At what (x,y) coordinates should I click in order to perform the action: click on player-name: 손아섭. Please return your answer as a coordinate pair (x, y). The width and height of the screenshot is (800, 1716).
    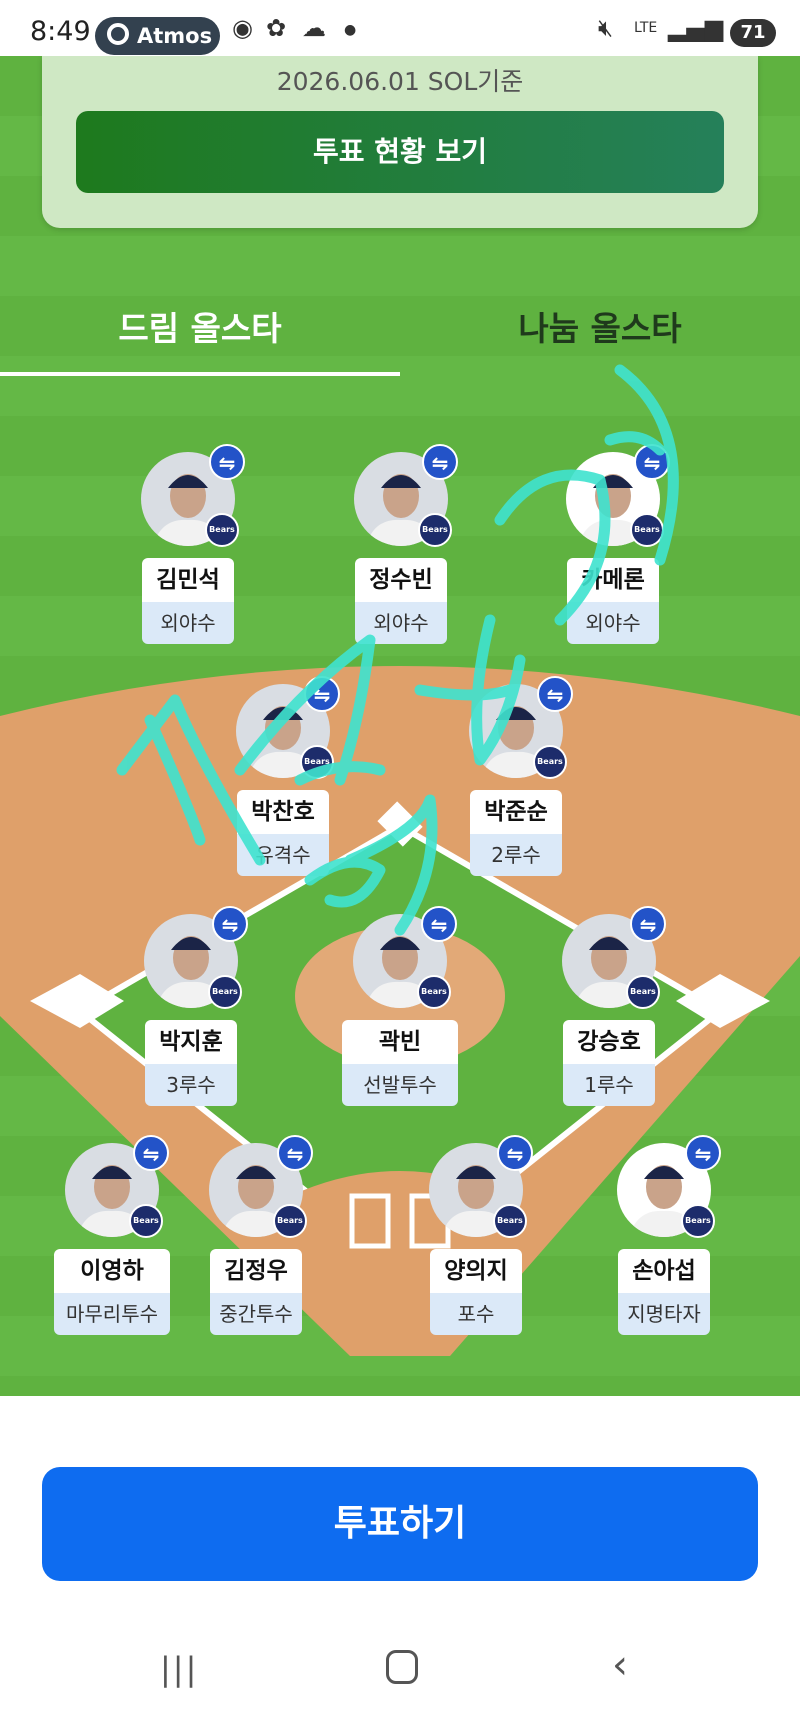
    Looking at the image, I should click on (664, 1271).